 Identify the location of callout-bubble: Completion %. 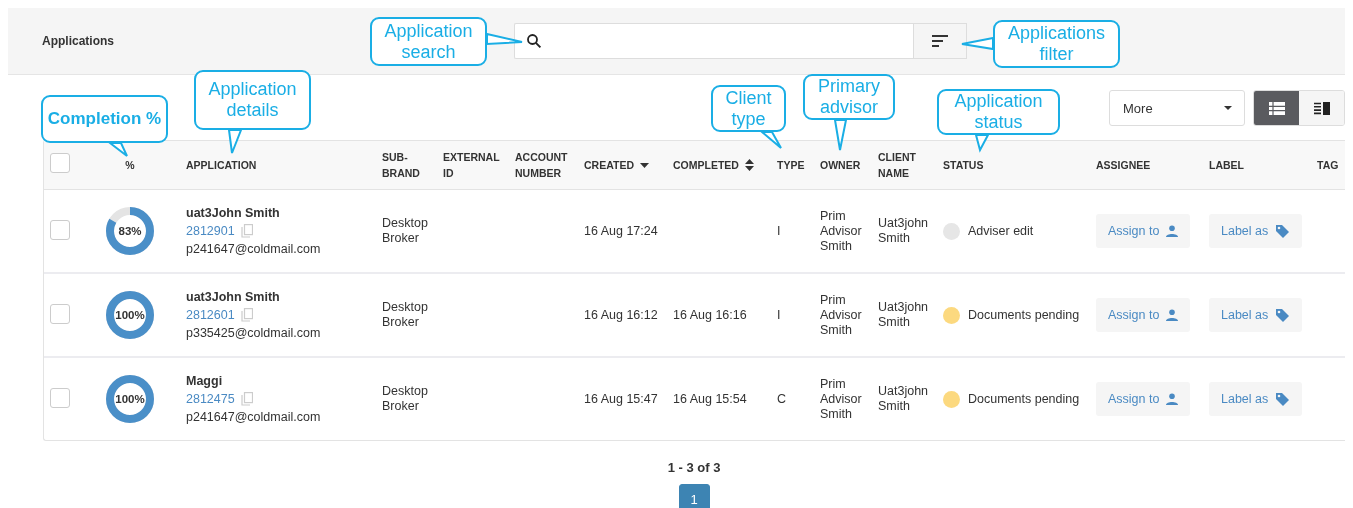
(104, 119).